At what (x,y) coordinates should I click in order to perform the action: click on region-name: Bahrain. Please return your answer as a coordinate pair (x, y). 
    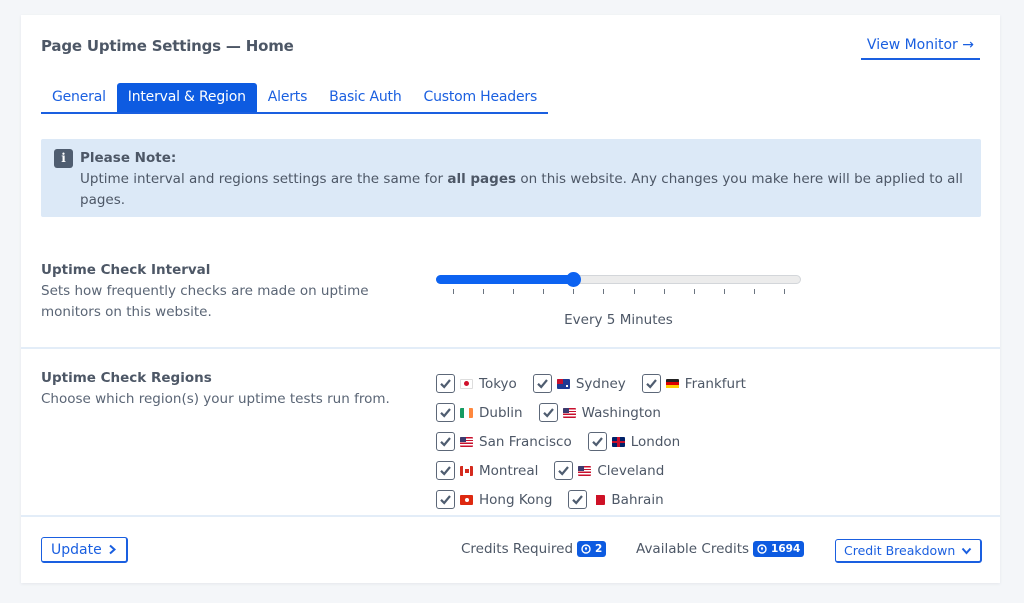
    Looking at the image, I should click on (637, 499).